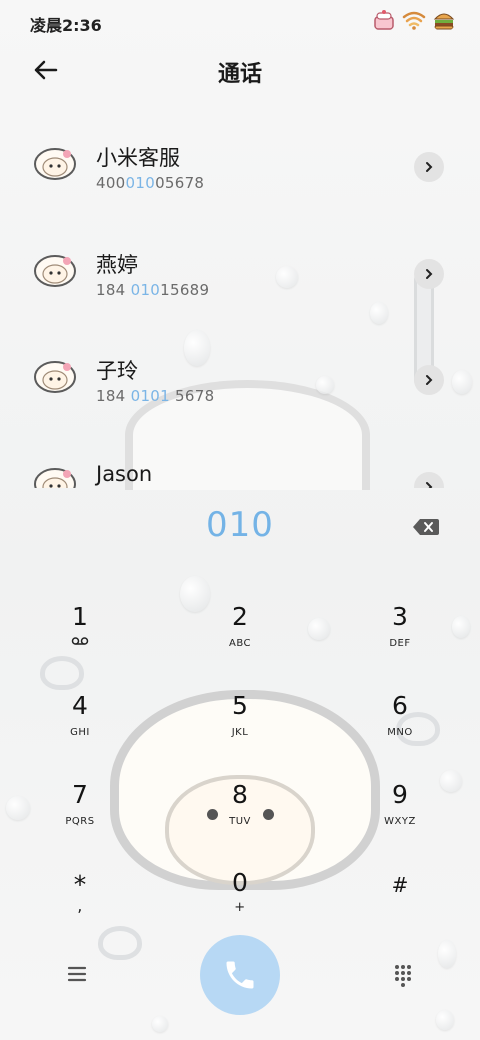  I want to click on wifi-icon, so click(414, 20).